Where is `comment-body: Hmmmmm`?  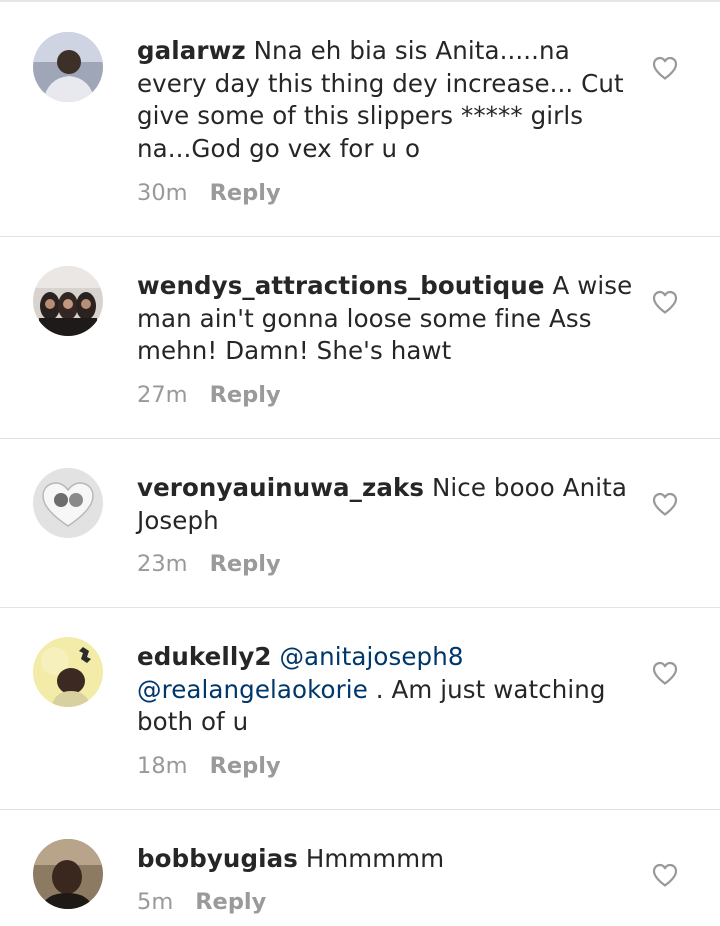 comment-body: Hmmmmm is located at coordinates (375, 858).